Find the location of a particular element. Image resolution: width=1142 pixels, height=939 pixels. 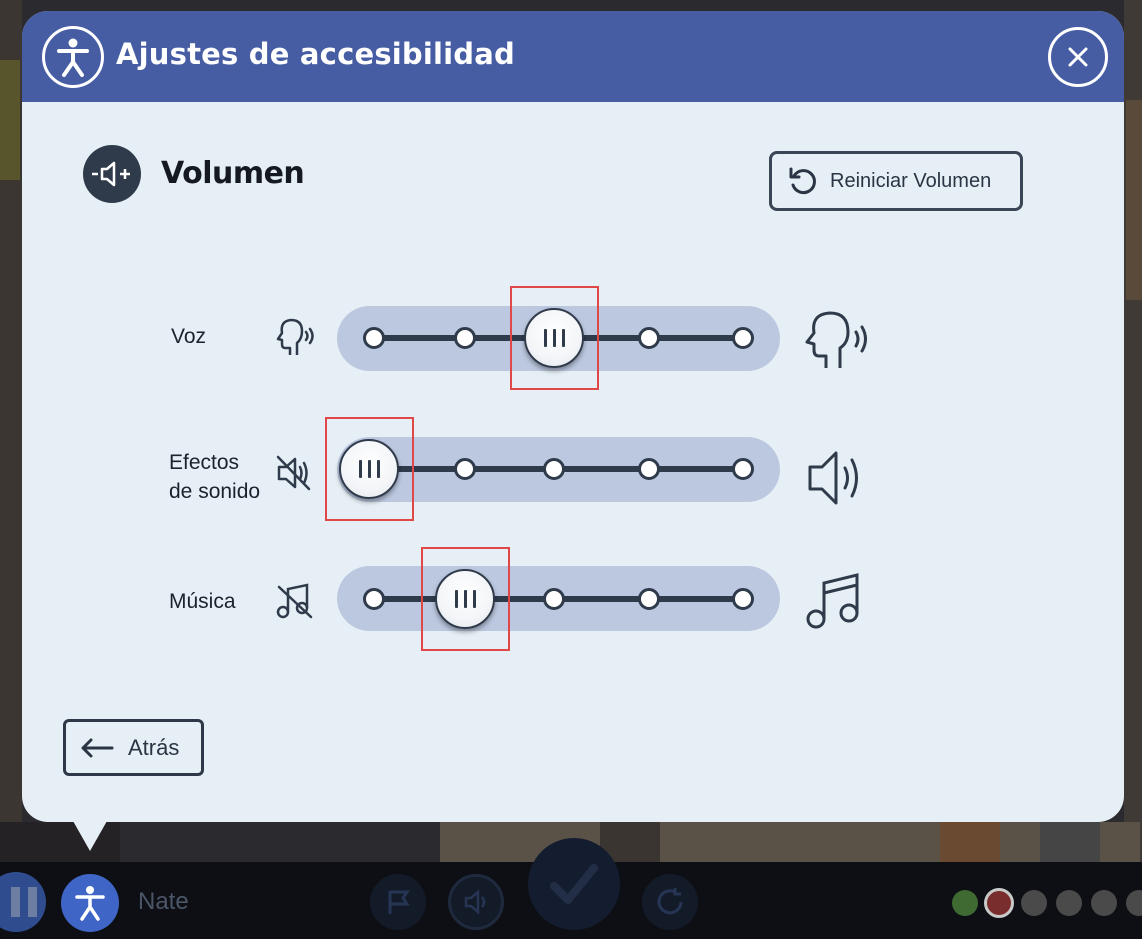

flag-icon is located at coordinates (399, 902).